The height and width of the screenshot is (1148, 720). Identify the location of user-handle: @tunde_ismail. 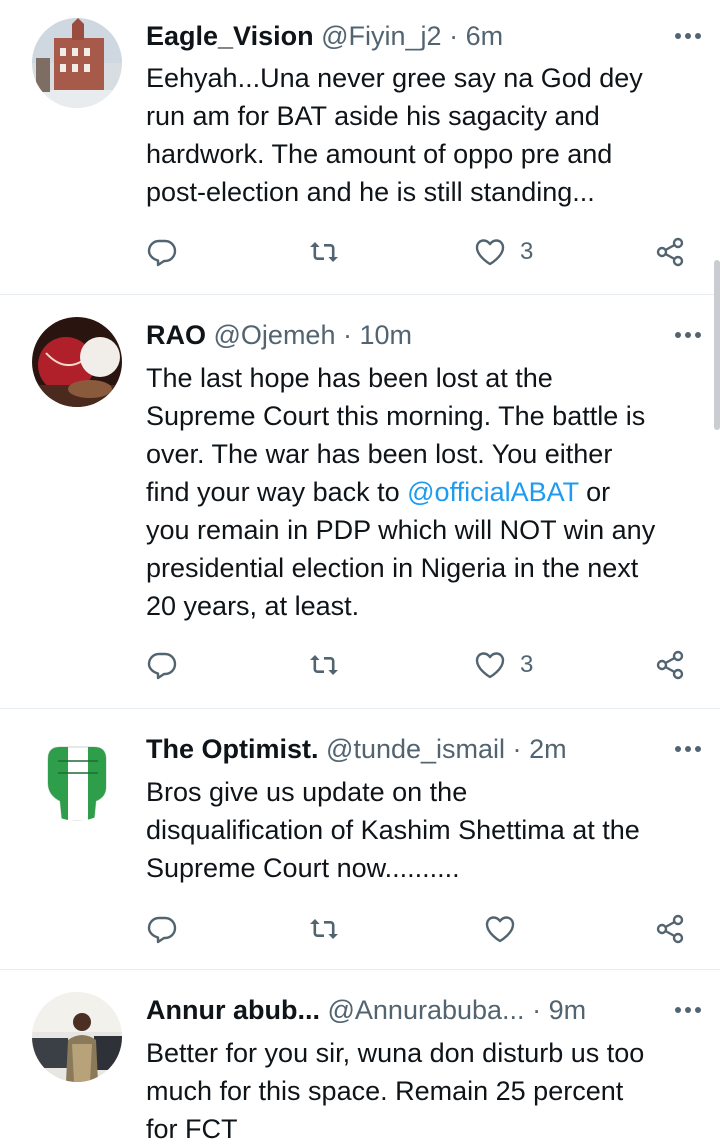
(415, 749).